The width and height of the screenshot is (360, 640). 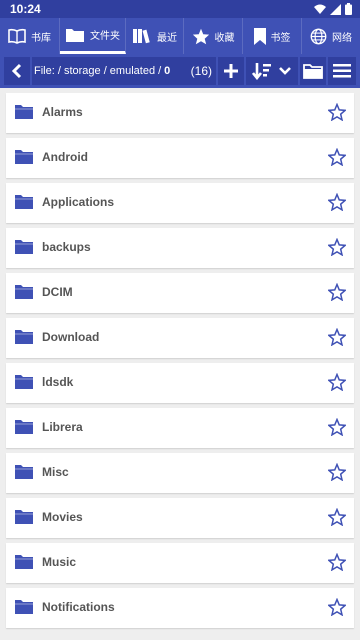 I want to click on file-name: Alarms, so click(x=62, y=112).